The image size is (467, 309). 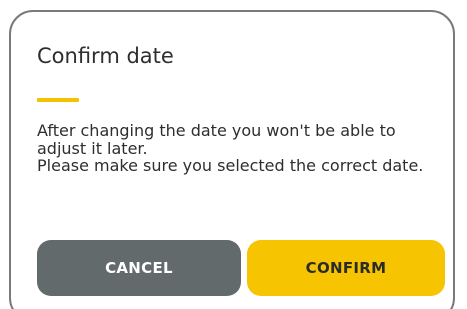 What do you see at coordinates (139, 268) in the screenshot?
I see `cancel-button: CANCEL` at bounding box center [139, 268].